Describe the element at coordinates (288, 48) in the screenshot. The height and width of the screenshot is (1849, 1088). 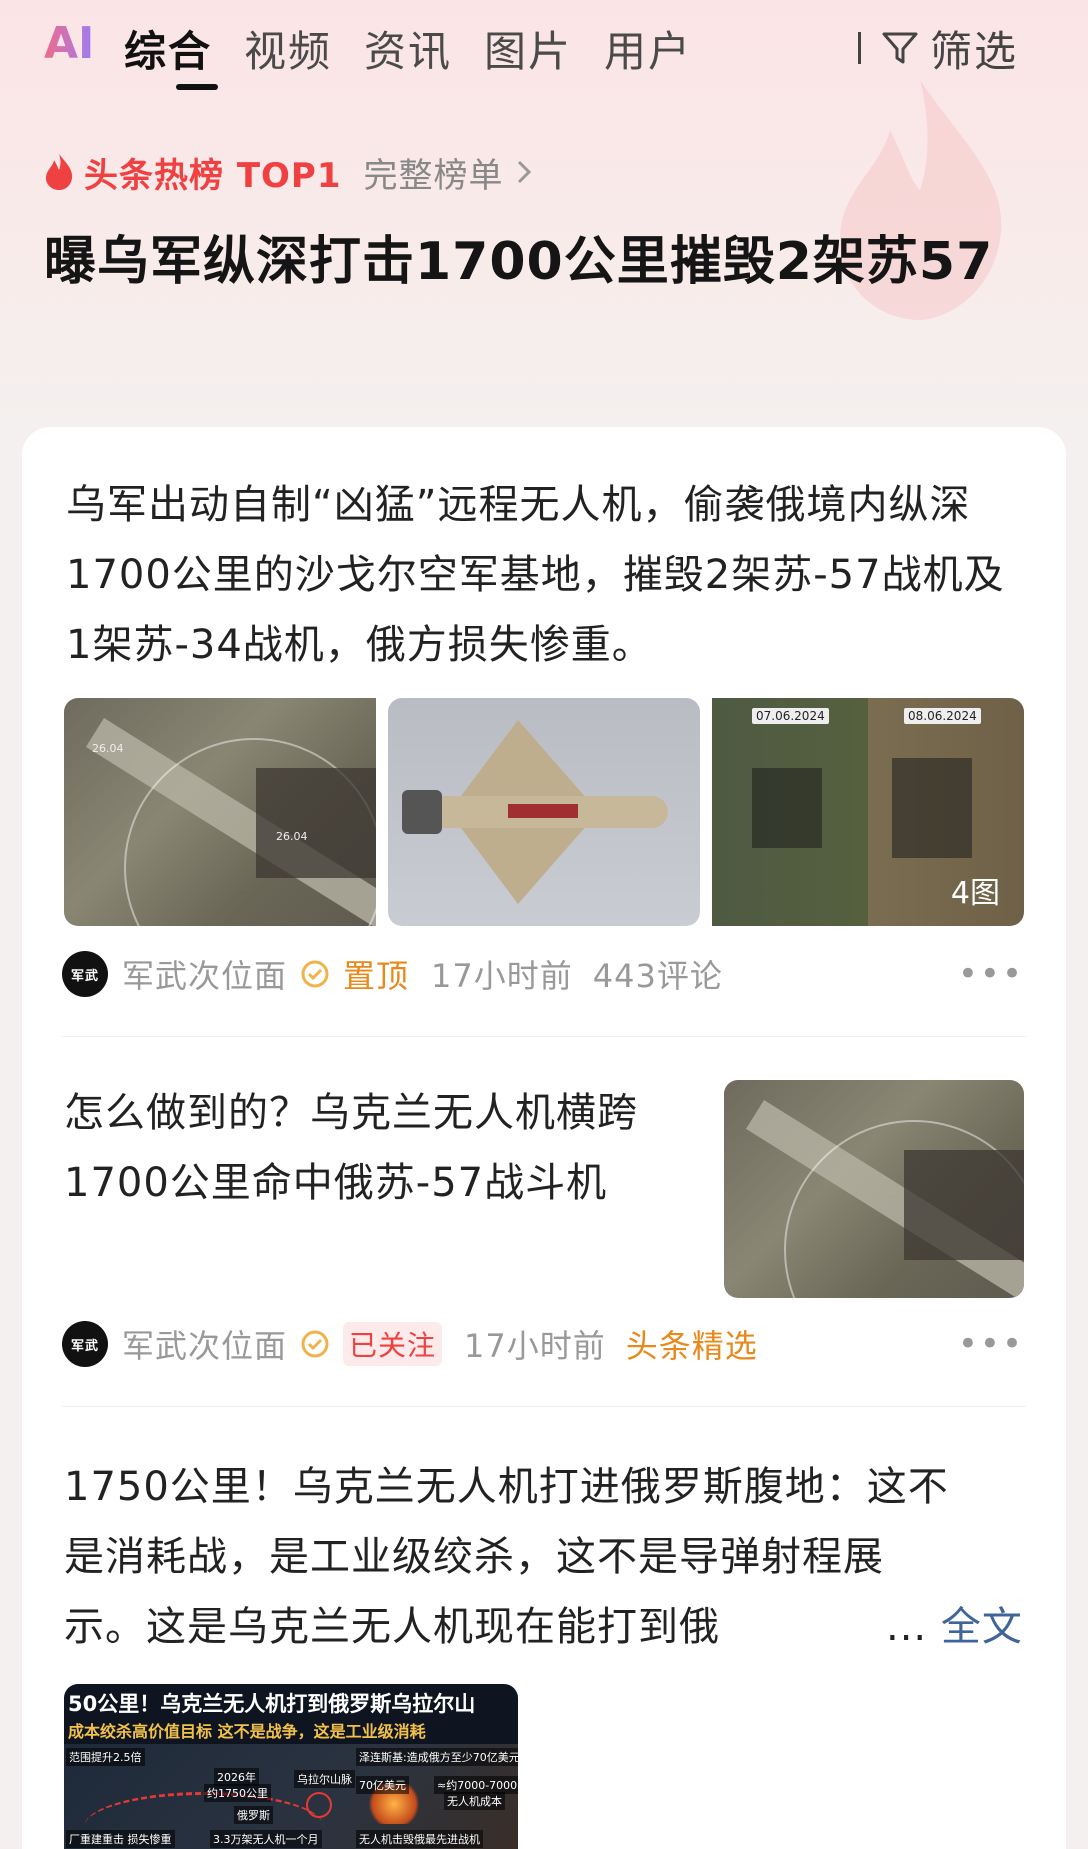
I see `tab-video: 视频` at that location.